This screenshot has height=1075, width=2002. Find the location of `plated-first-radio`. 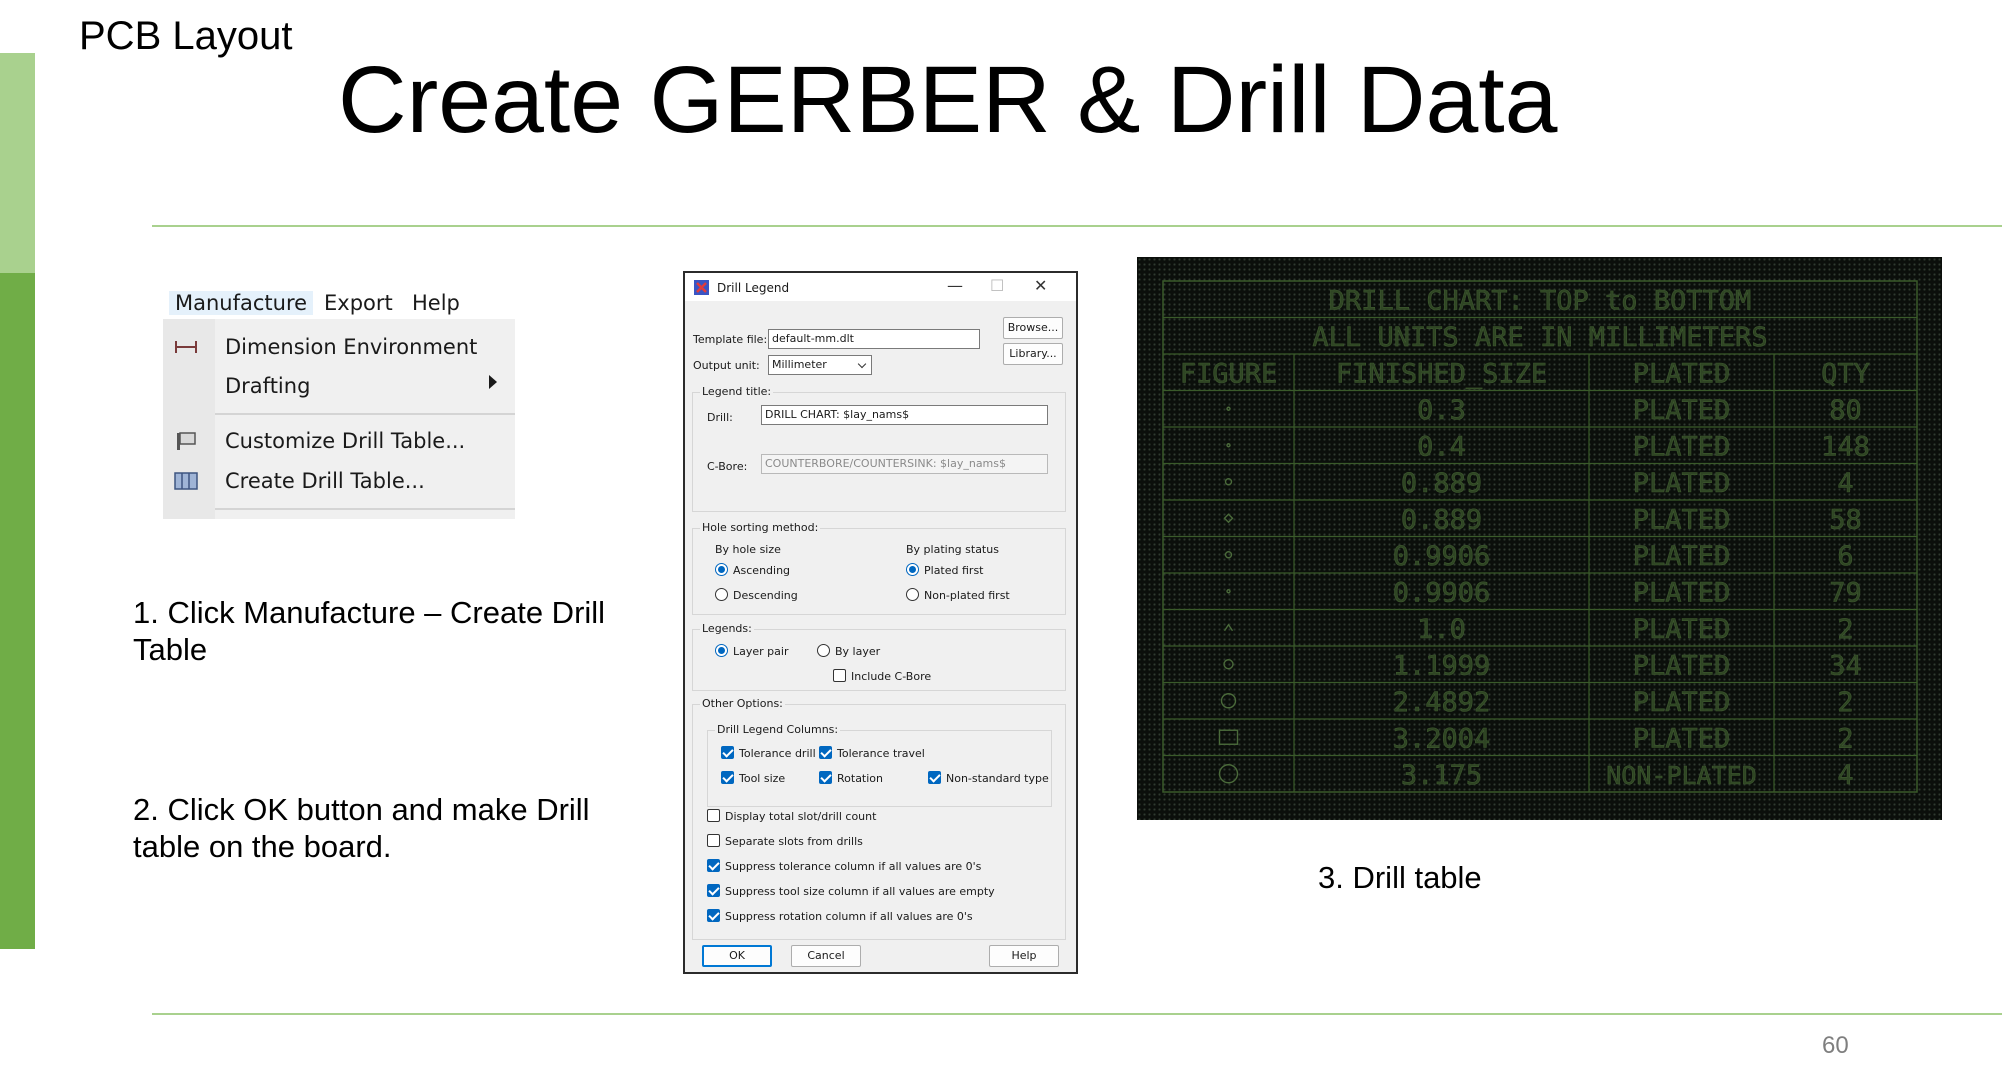

plated-first-radio is located at coordinates (912, 569).